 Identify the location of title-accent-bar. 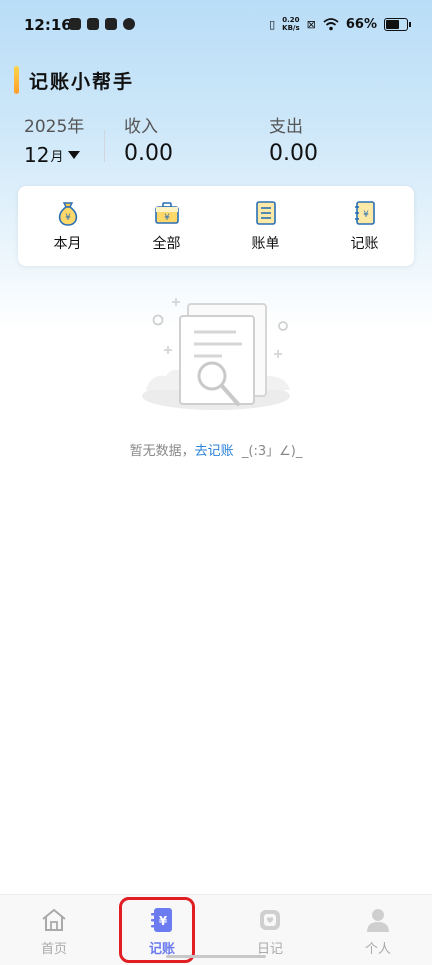
(16, 80).